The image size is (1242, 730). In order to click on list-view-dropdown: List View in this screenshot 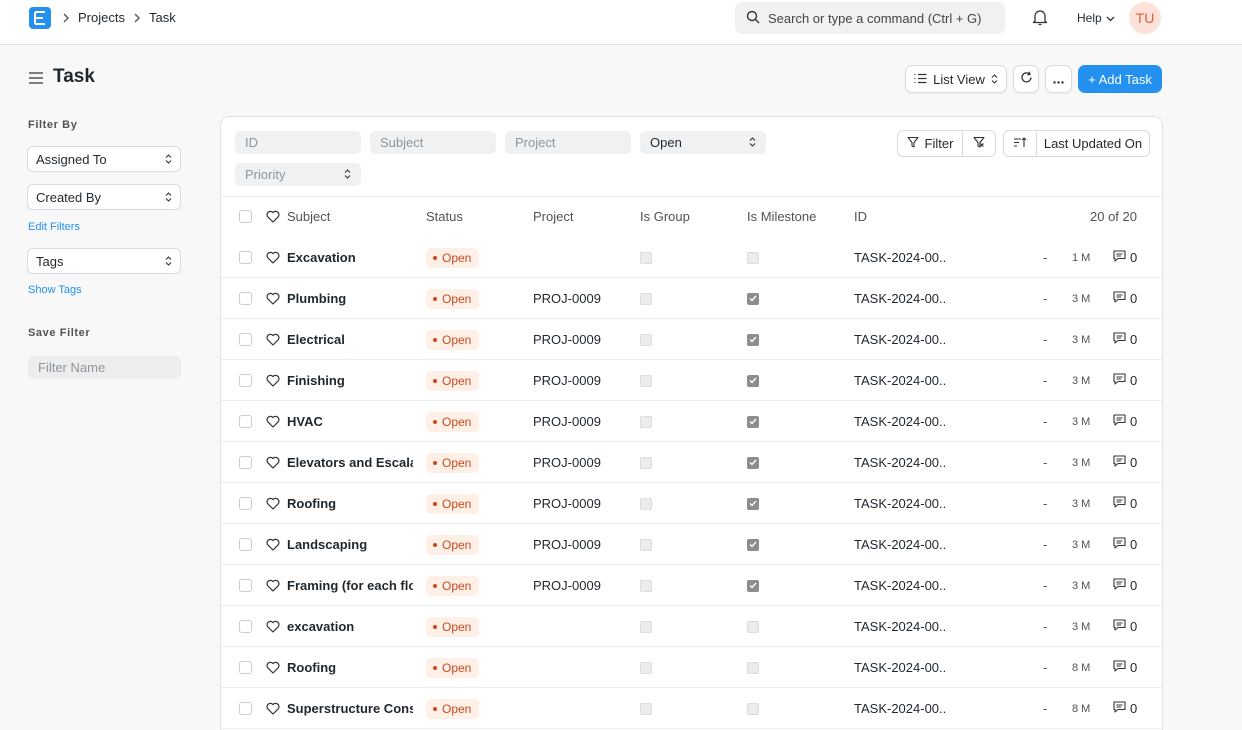, I will do `click(956, 79)`.